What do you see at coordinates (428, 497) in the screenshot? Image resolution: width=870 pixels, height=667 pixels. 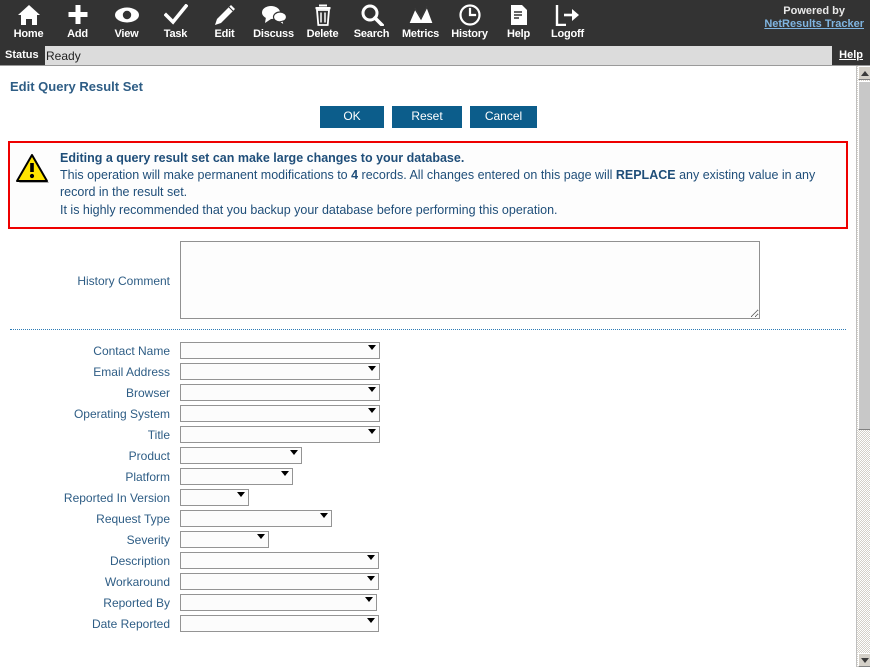 I see `form-row: Reported In Version` at bounding box center [428, 497].